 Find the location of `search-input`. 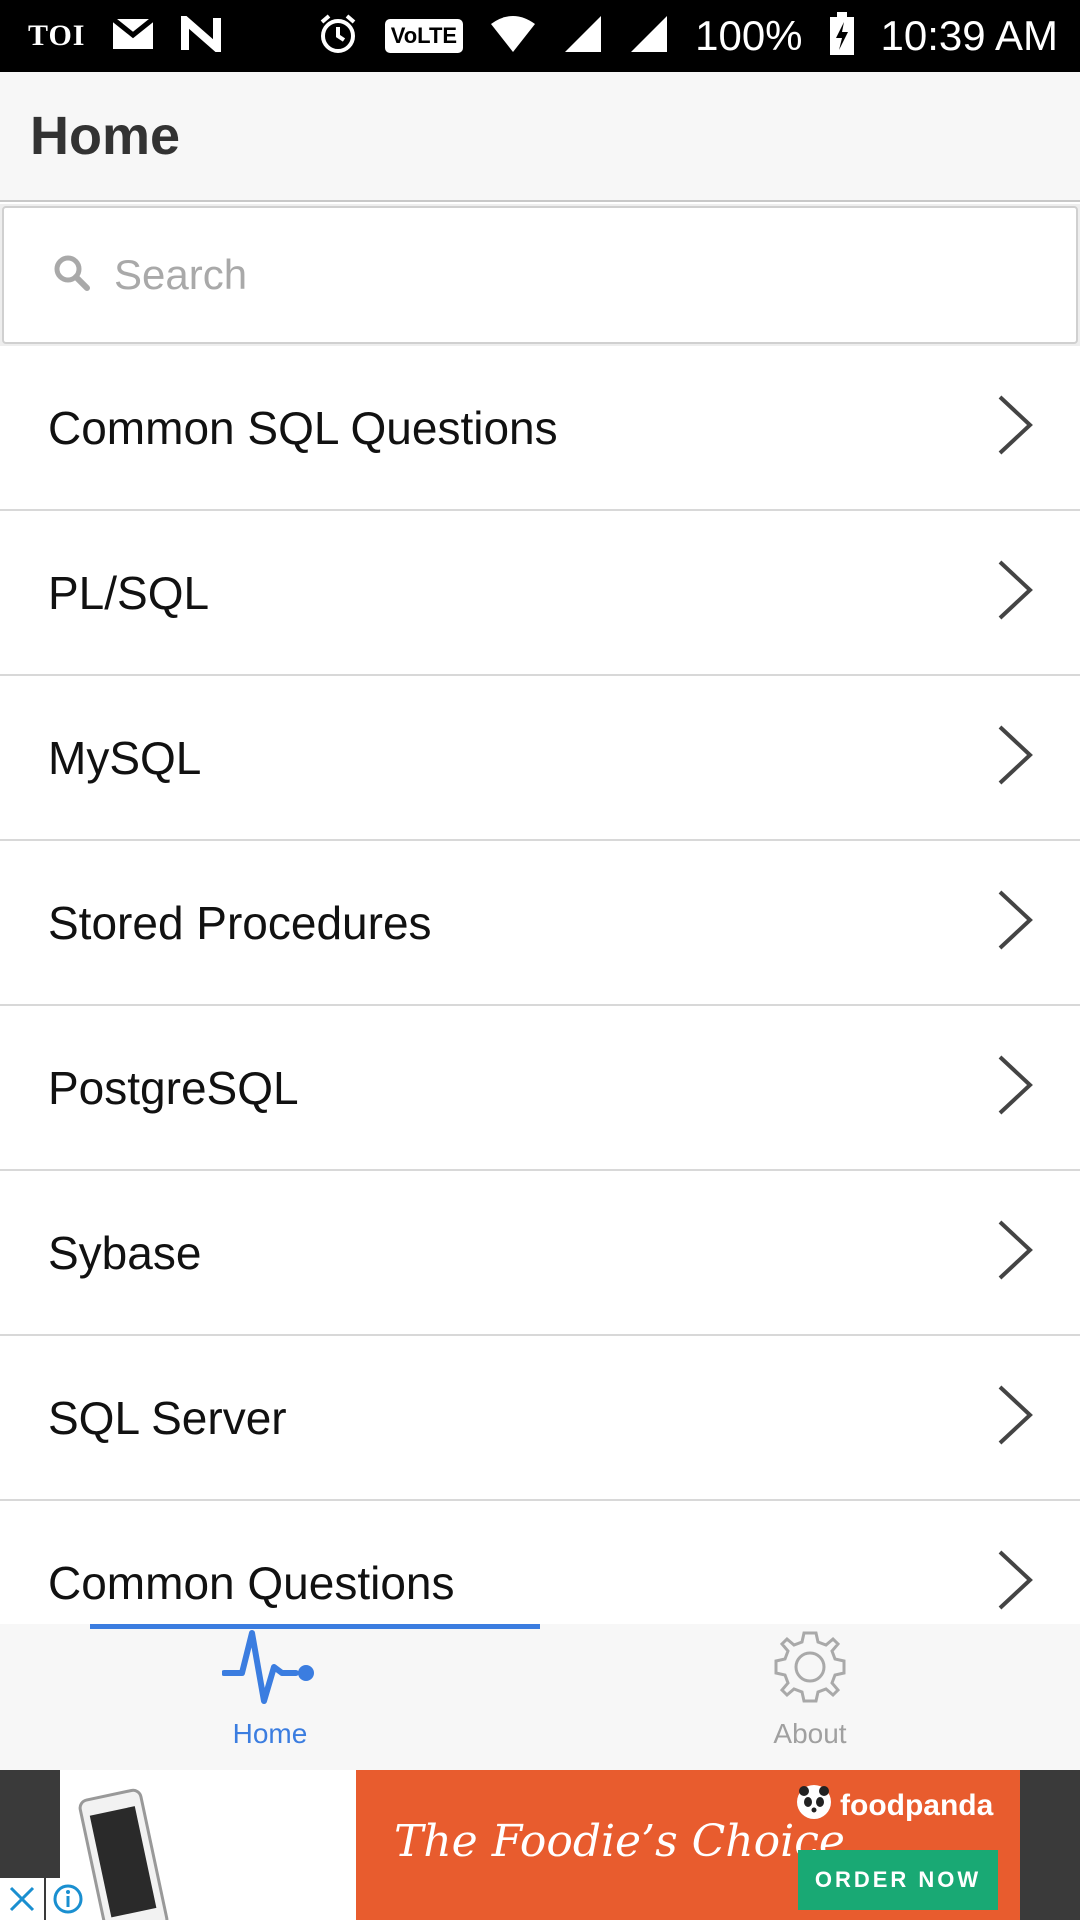

search-input is located at coordinates (564, 275).